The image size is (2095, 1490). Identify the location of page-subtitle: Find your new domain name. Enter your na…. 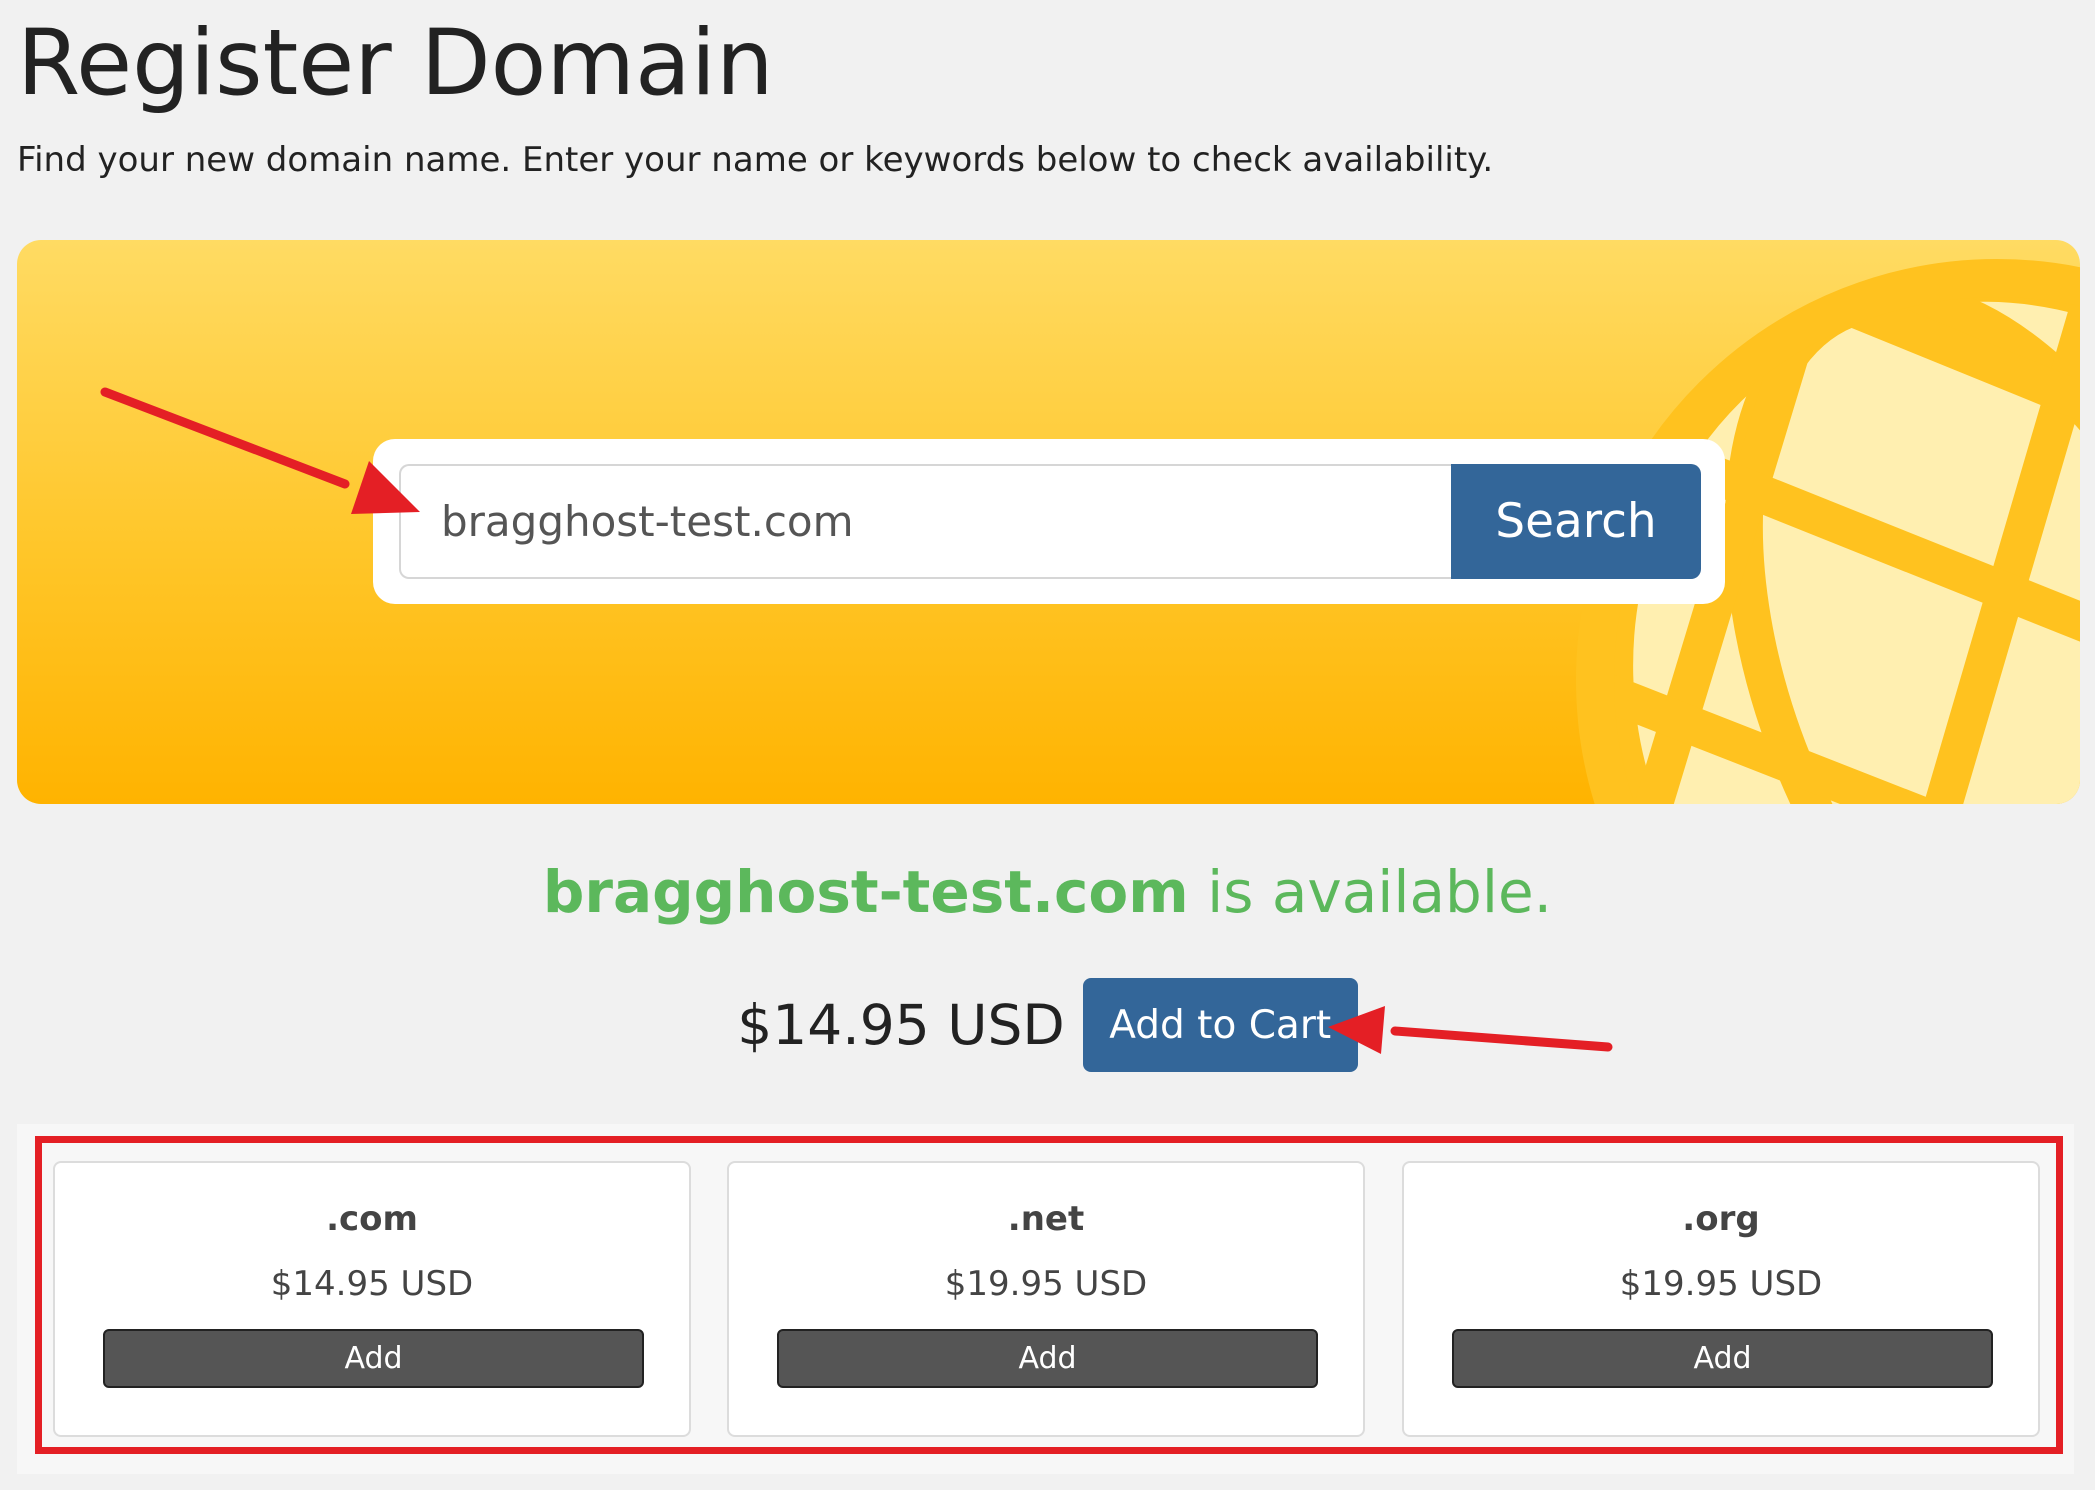
(755, 160).